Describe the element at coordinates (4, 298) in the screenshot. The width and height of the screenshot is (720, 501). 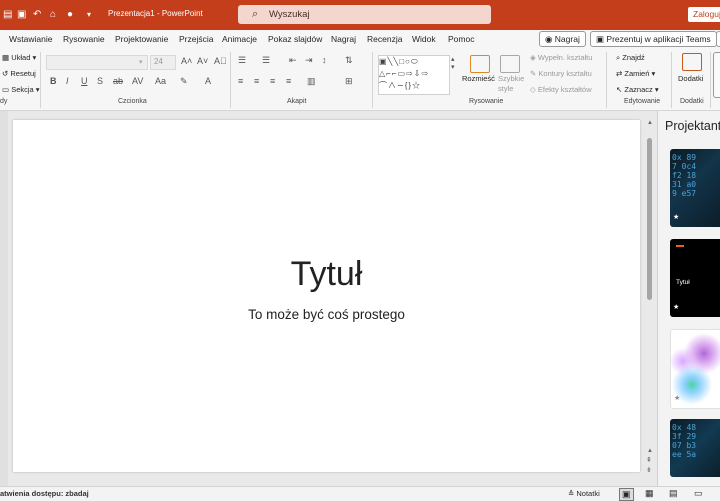
I see `thumbnail-pane-collapsed` at that location.